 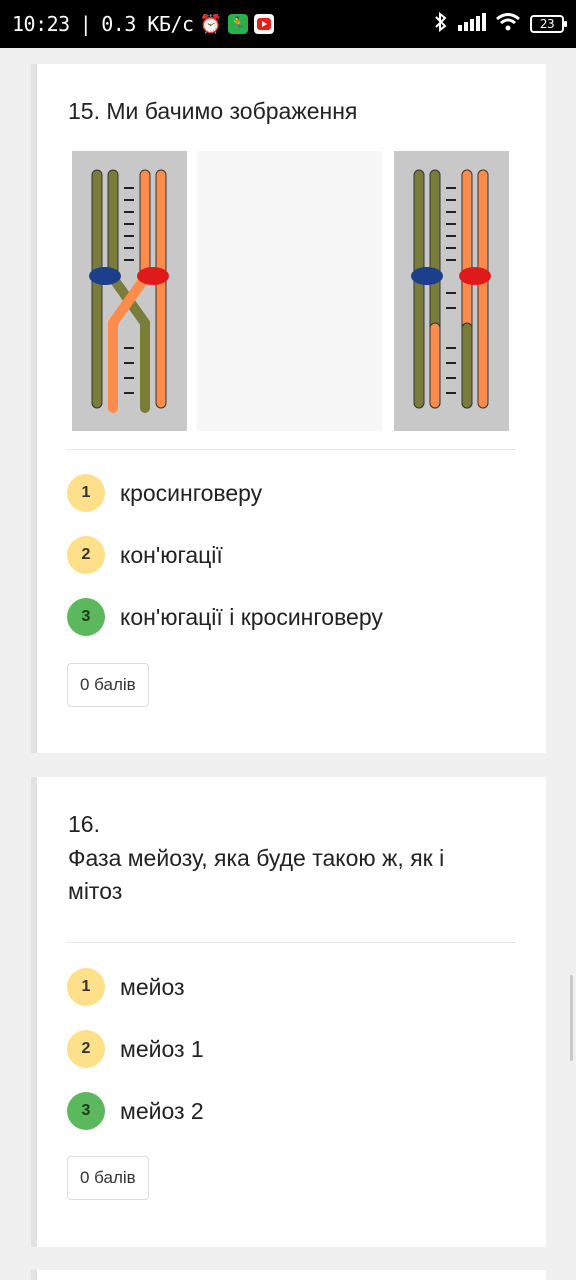 I want to click on battery-icon: 23, so click(x=548, y=24).